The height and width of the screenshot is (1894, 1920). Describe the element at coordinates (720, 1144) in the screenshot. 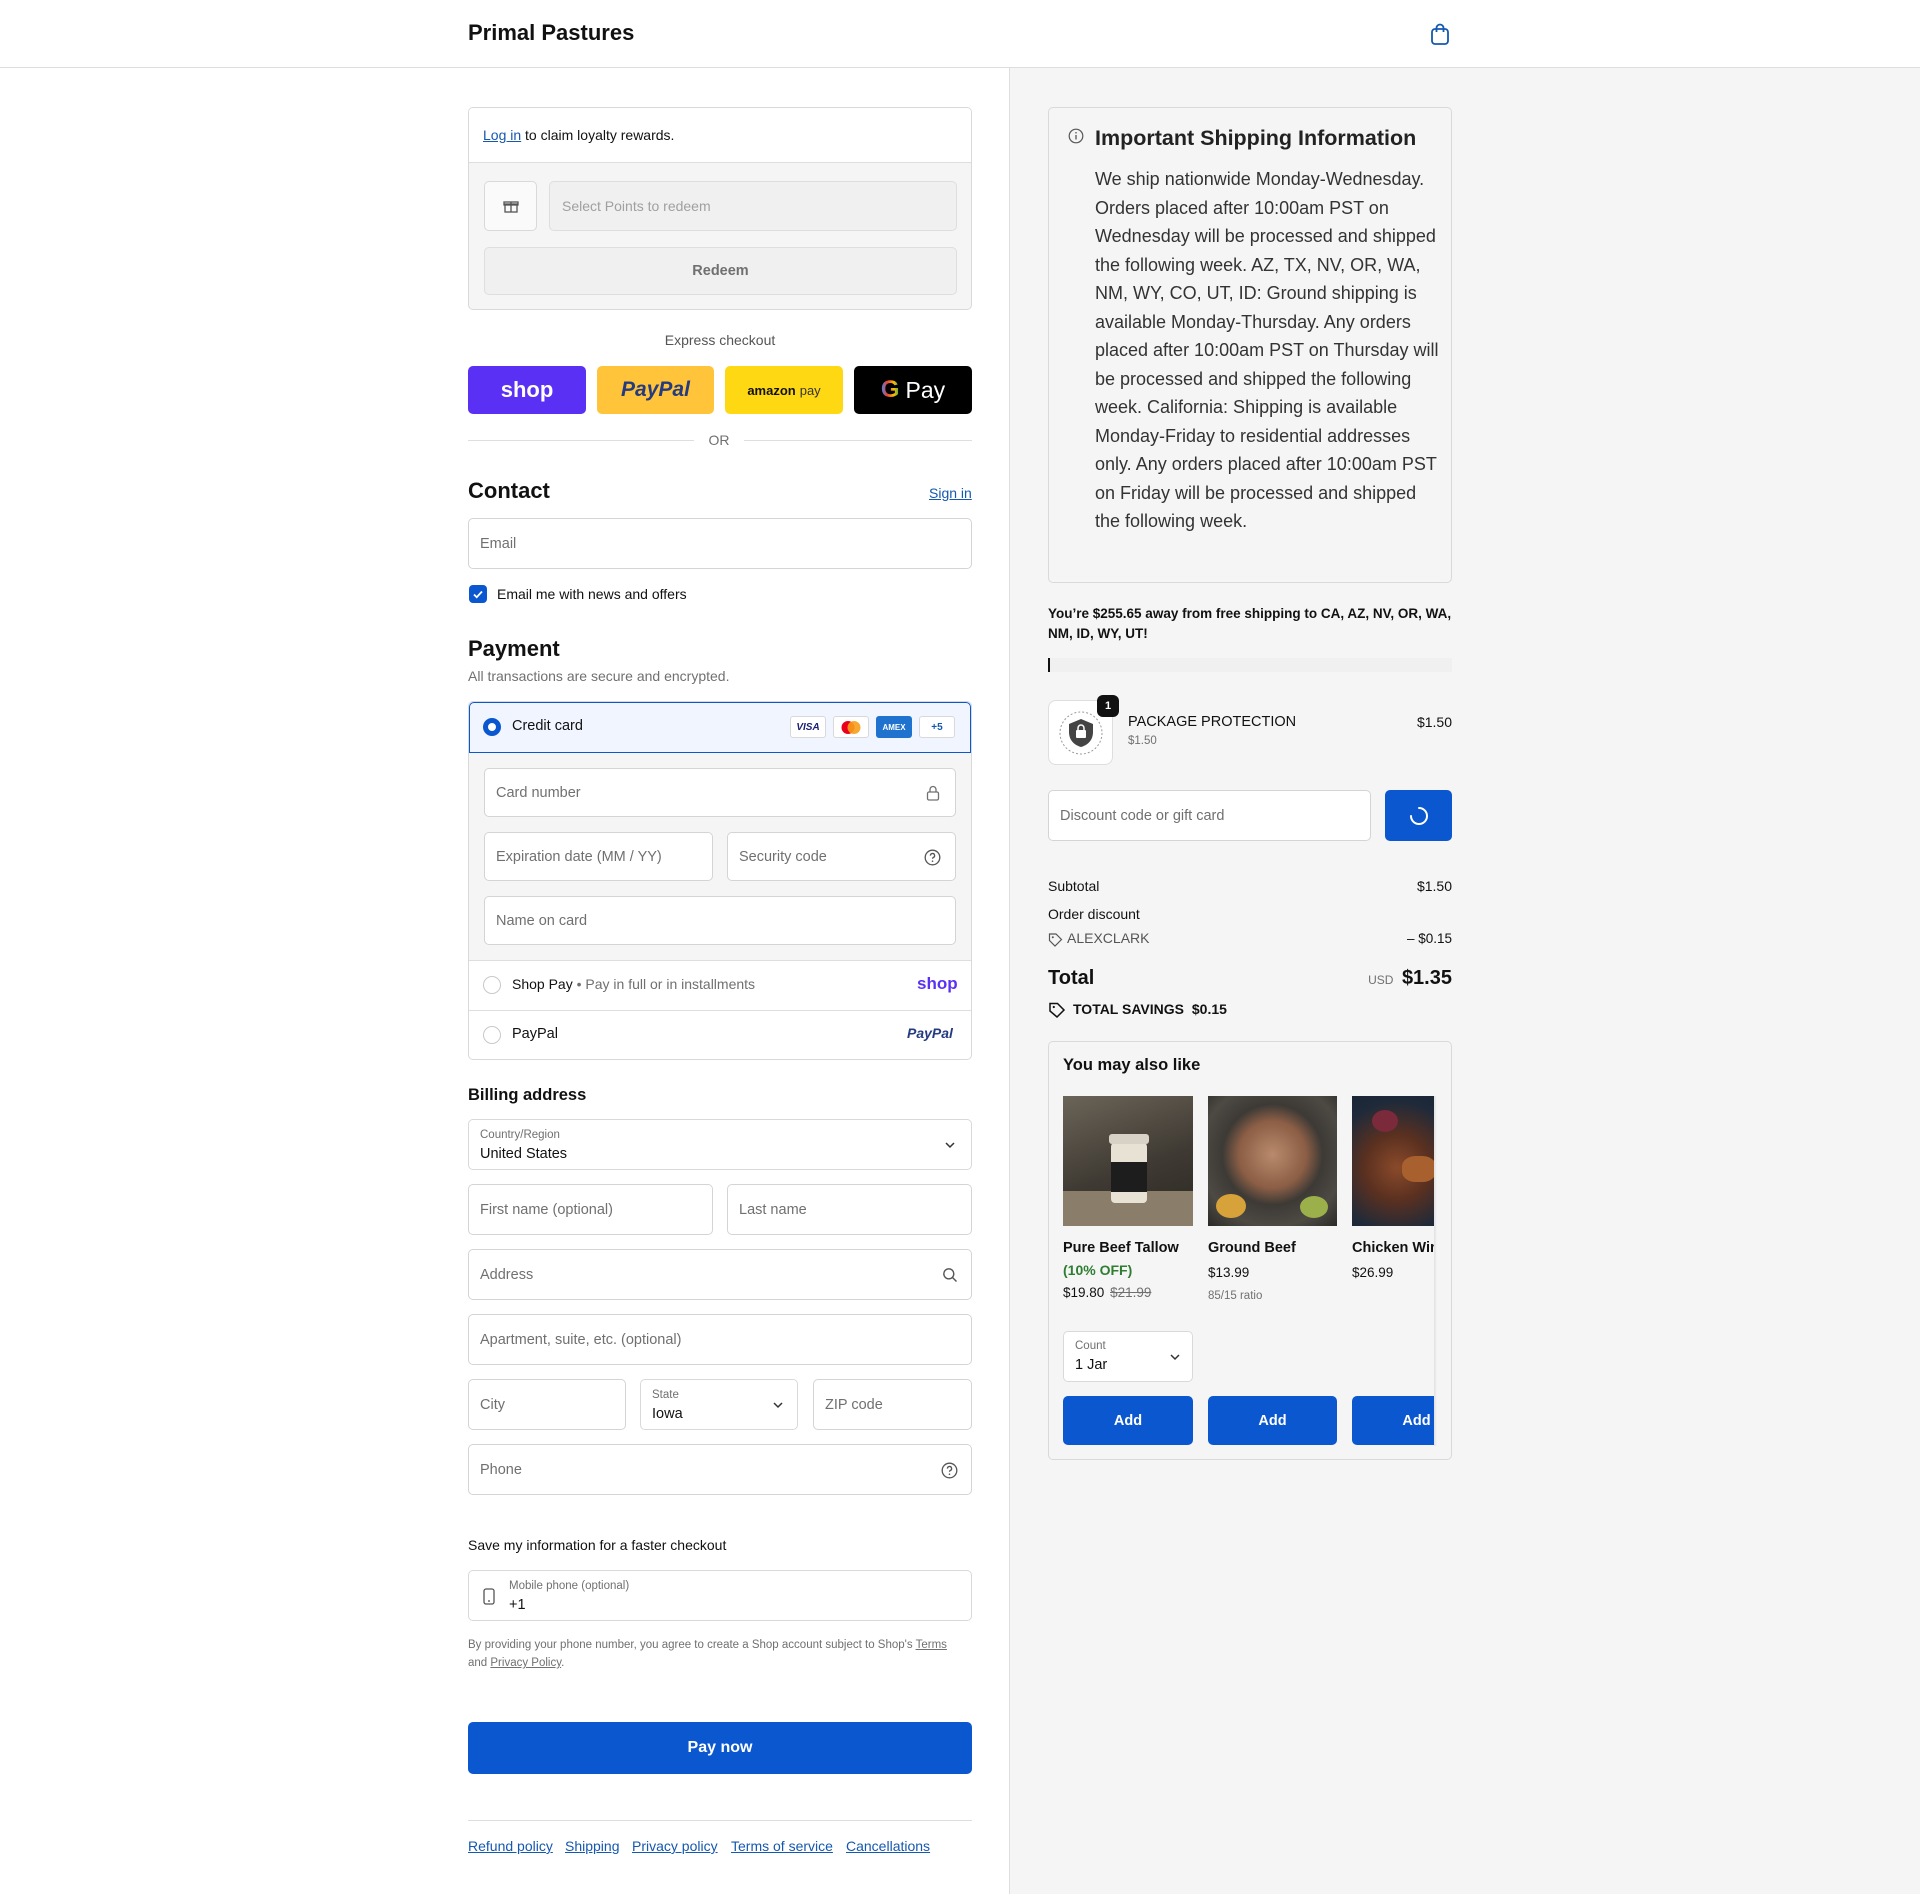

I see `country-select: Country/Region United States` at that location.